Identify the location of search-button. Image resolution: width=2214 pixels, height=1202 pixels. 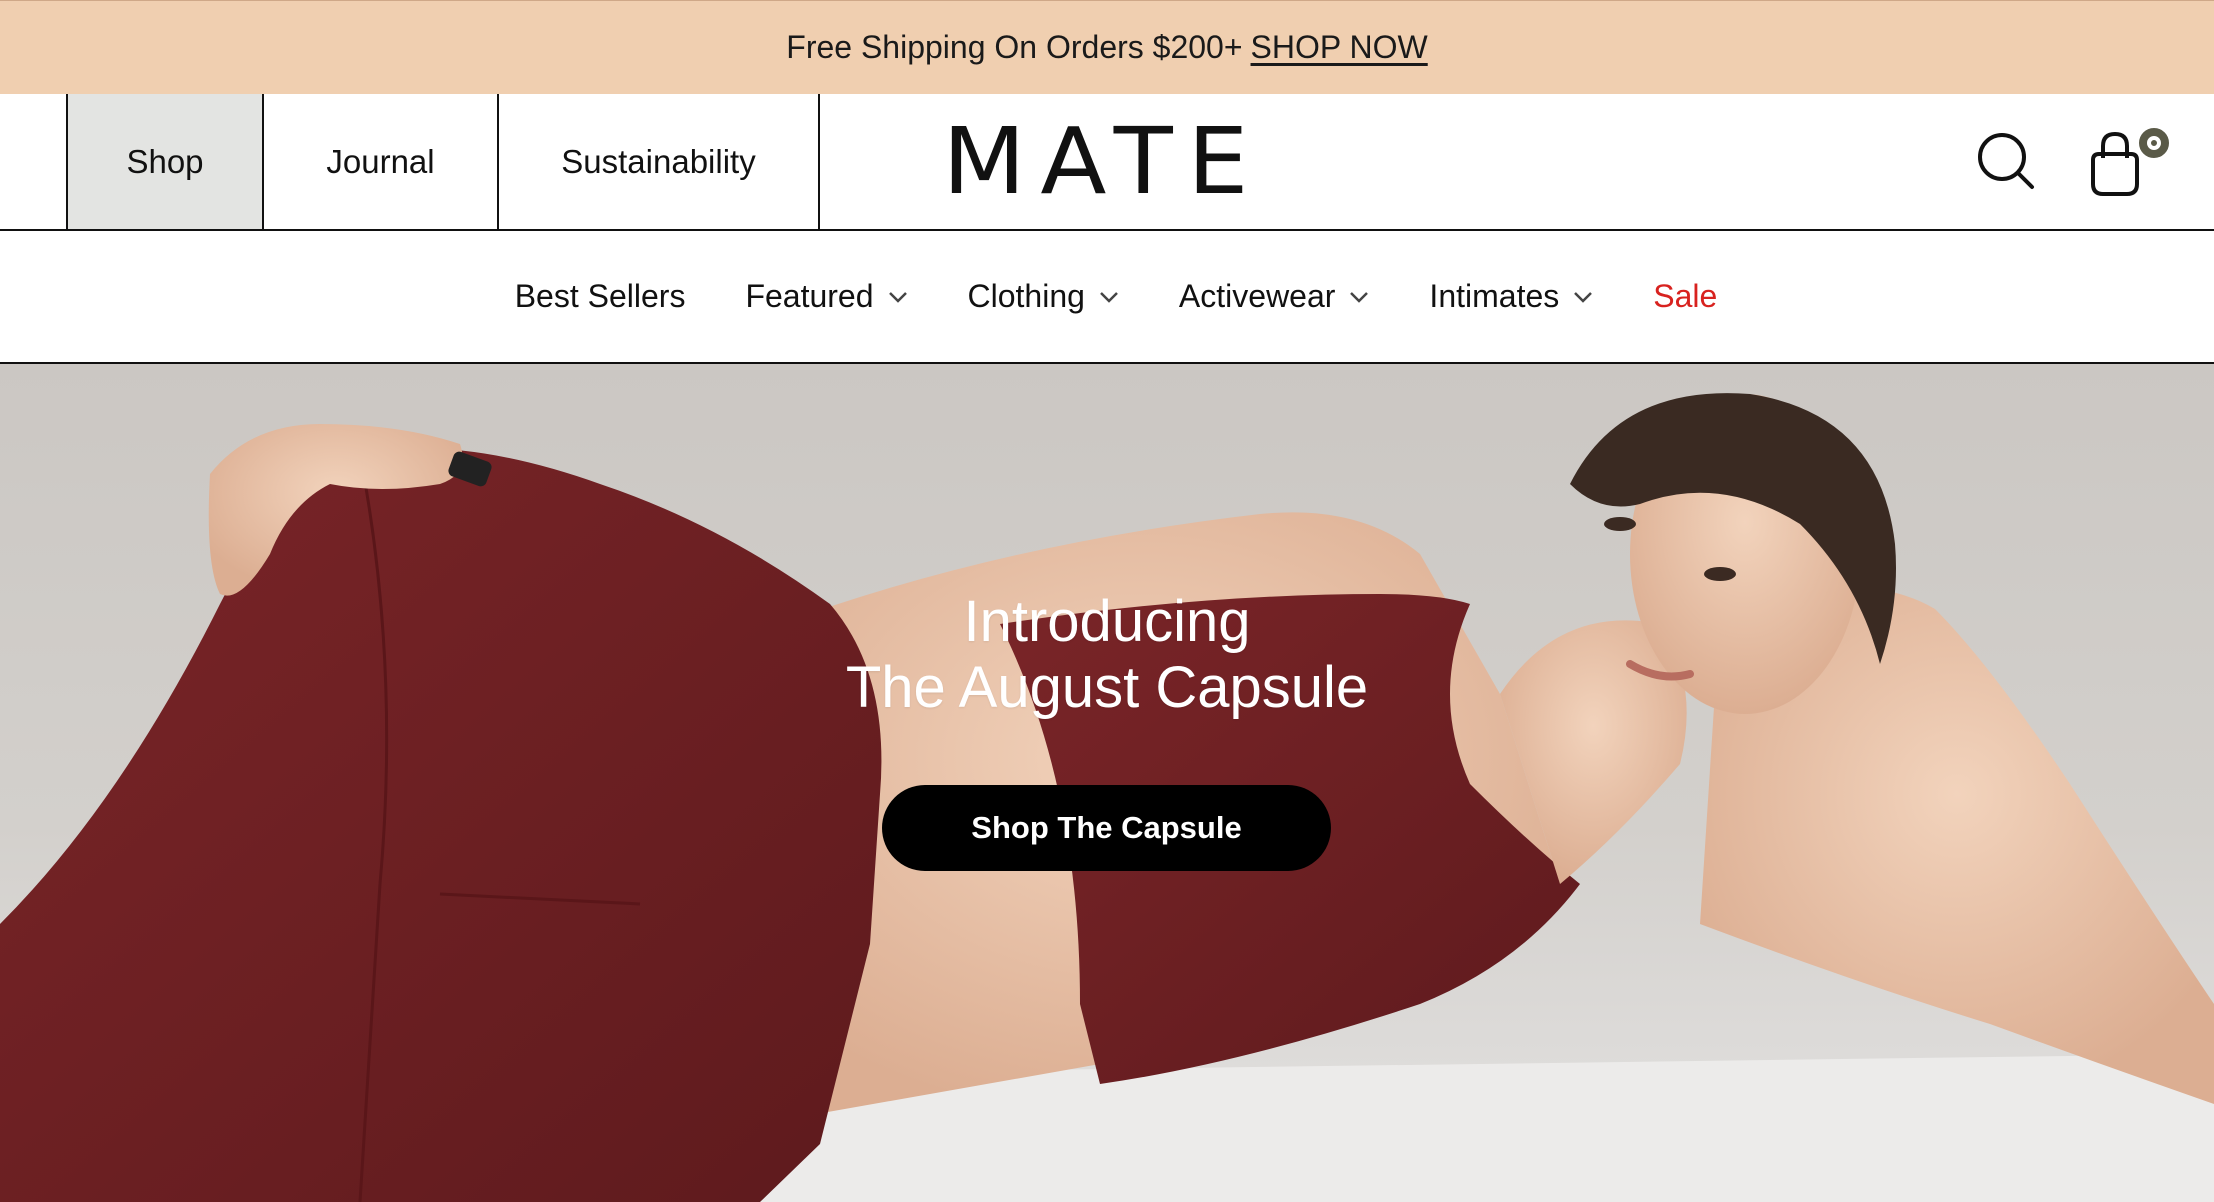
(2007, 162).